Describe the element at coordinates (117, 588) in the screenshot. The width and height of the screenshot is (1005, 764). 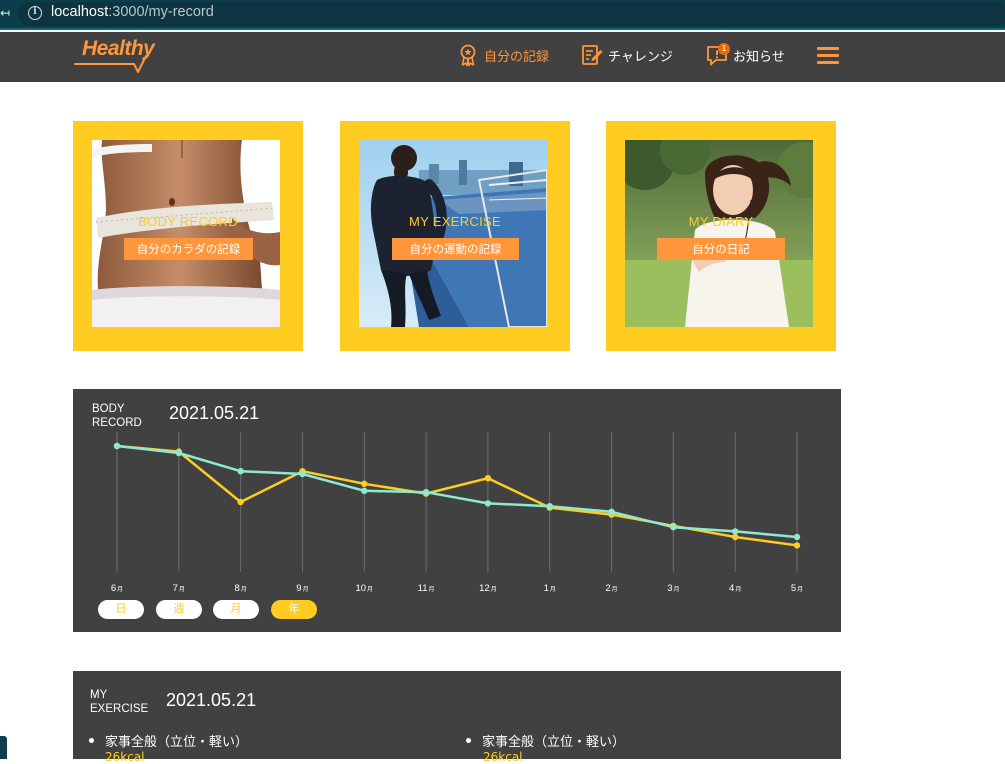
I see `x-tick-label: 6月` at that location.